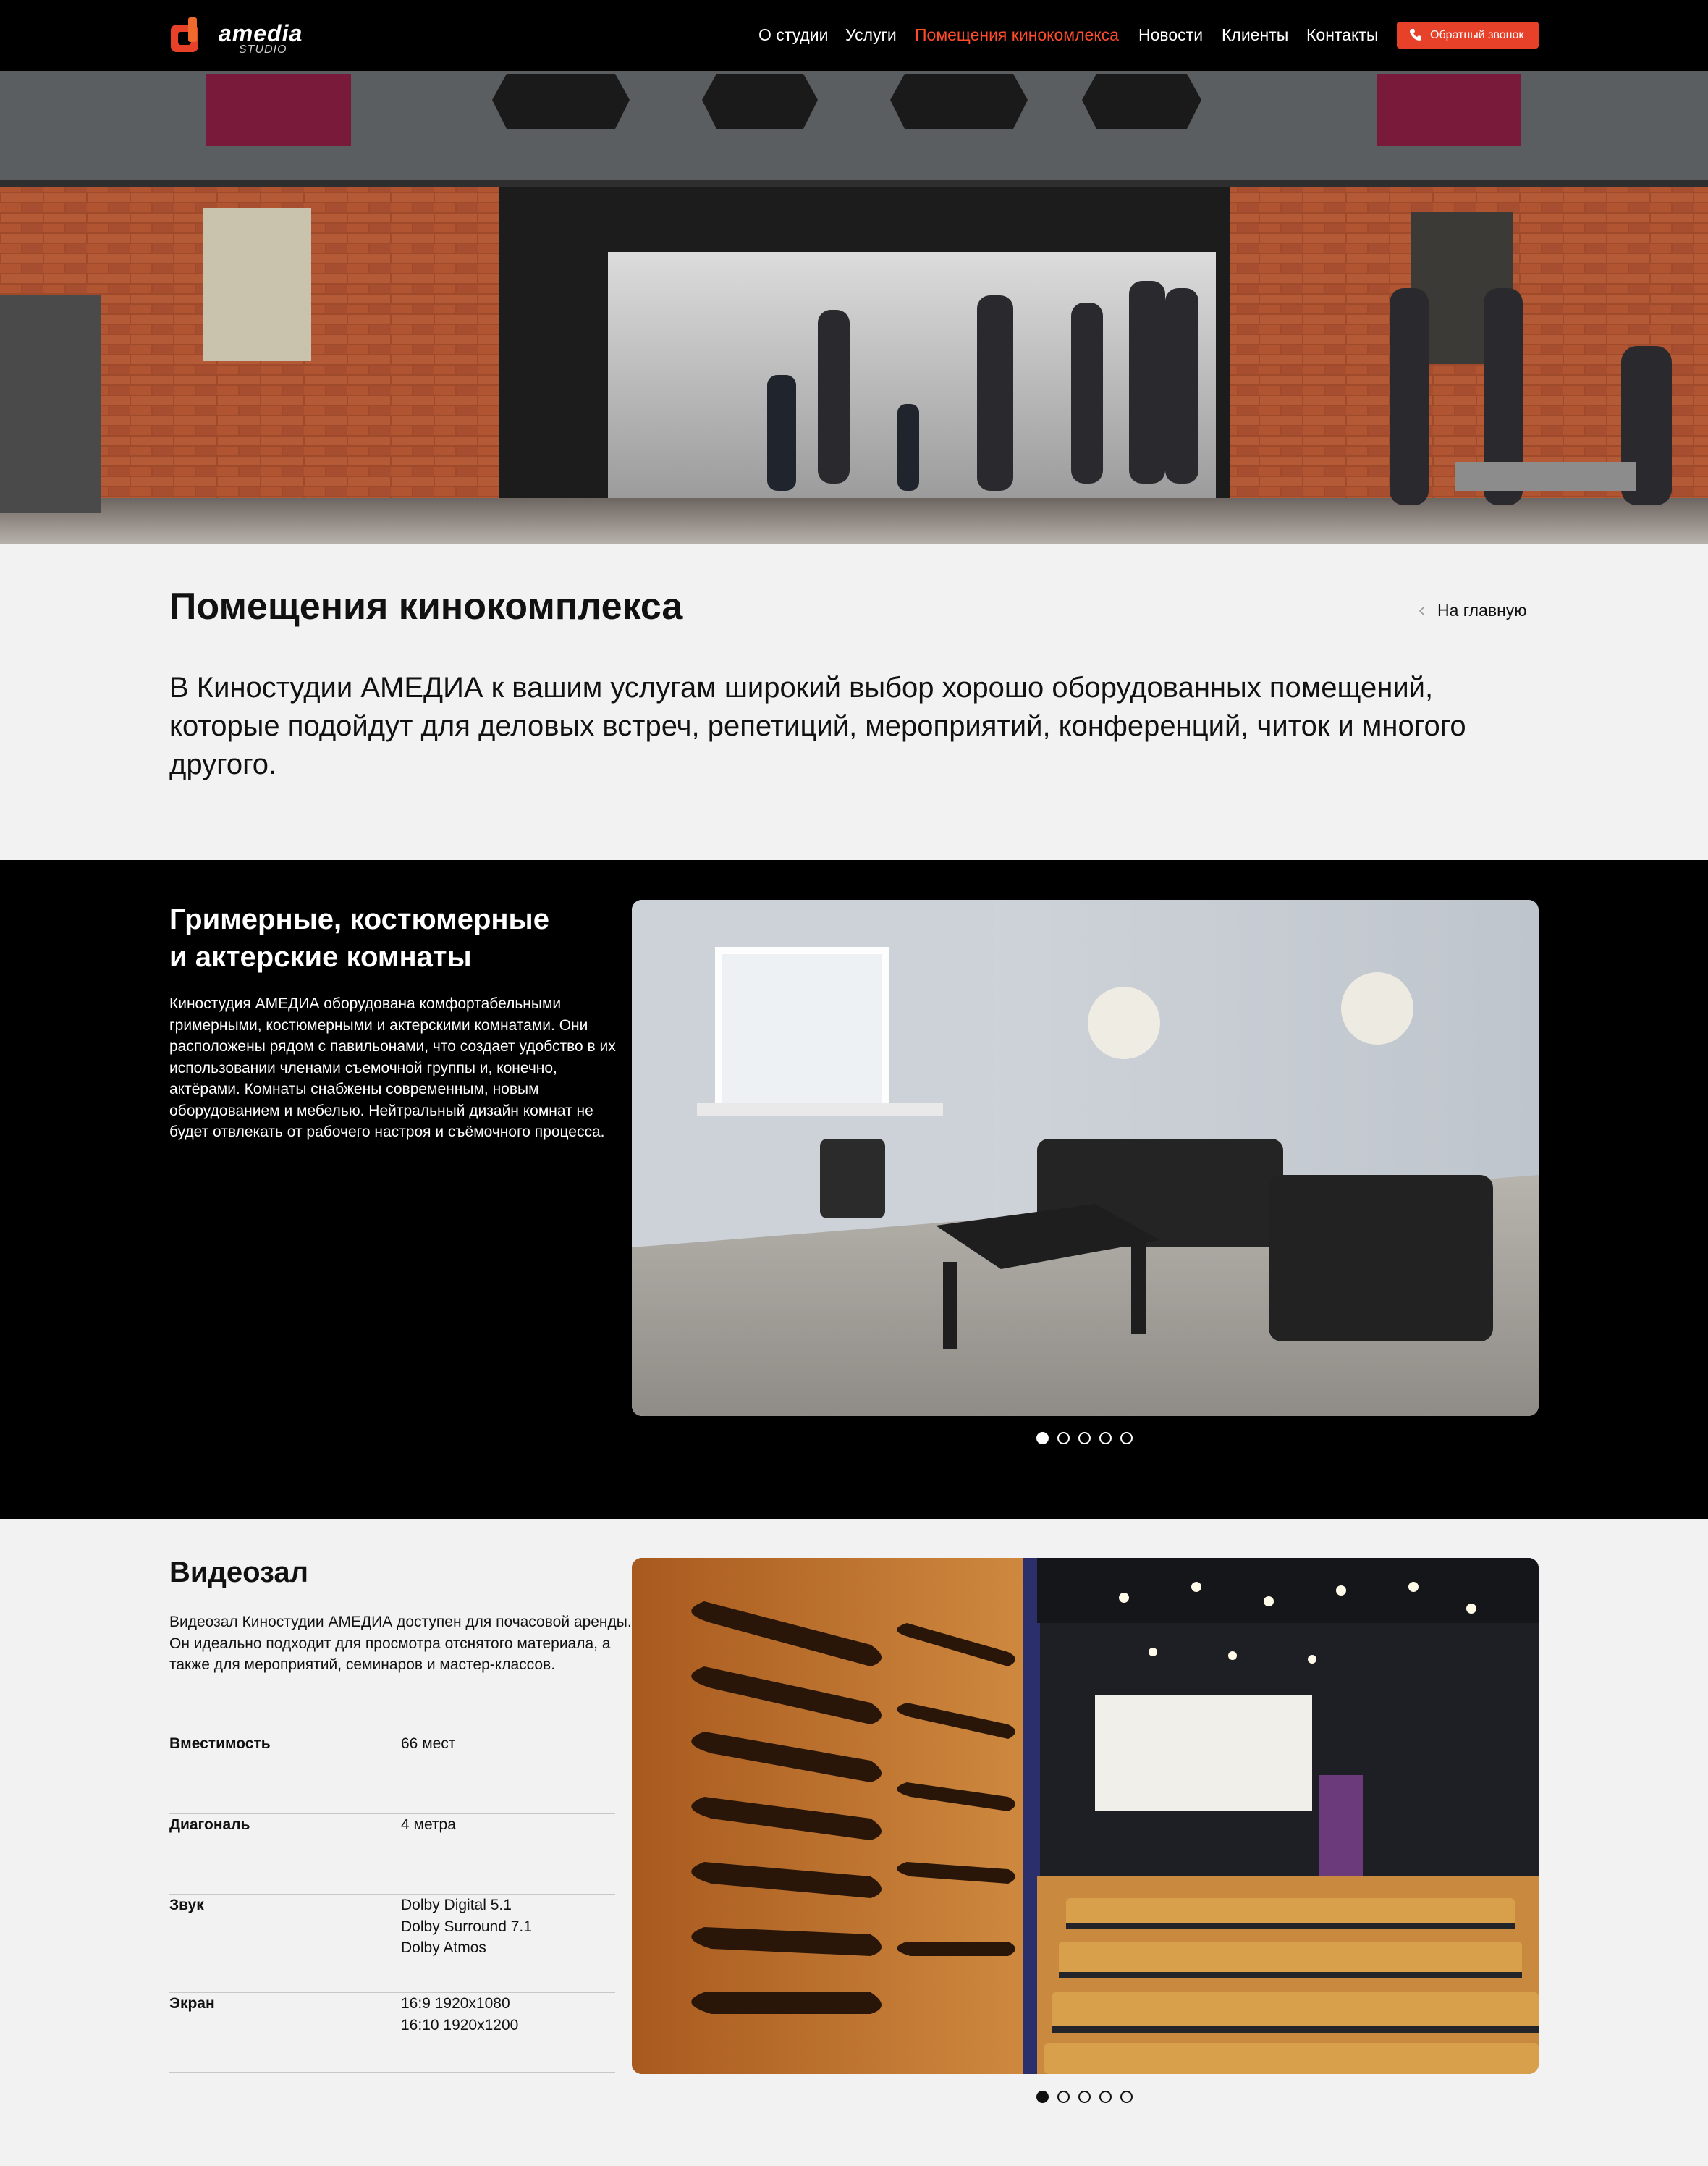 The height and width of the screenshot is (2166, 1708). I want to click on dressing-title-line2: и актерские комнаты, so click(320, 957).